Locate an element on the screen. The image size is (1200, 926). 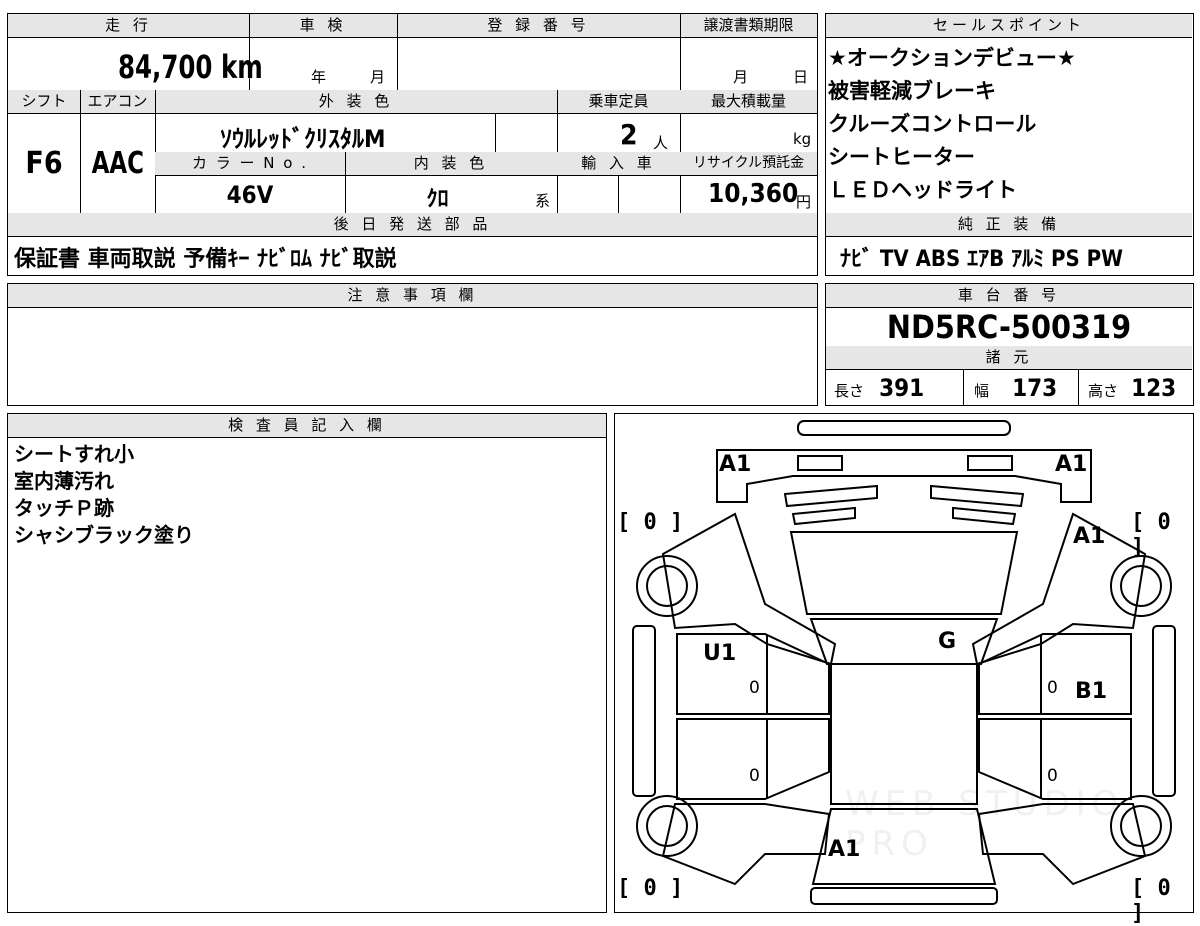
mark-windshield: G is located at coordinates (947, 641).